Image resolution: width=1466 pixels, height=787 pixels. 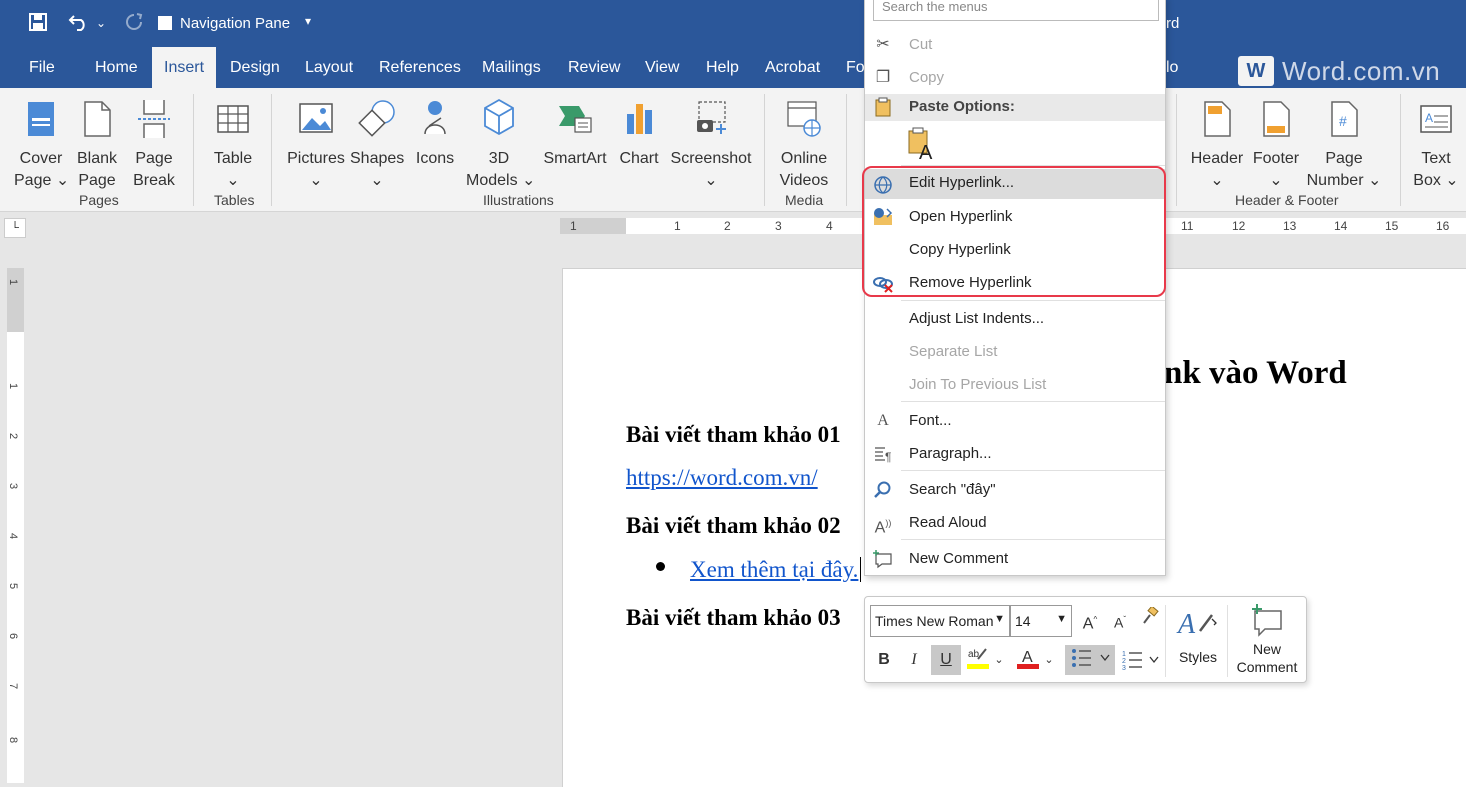 What do you see at coordinates (662, 68) in the screenshot?
I see `tab-view: View` at bounding box center [662, 68].